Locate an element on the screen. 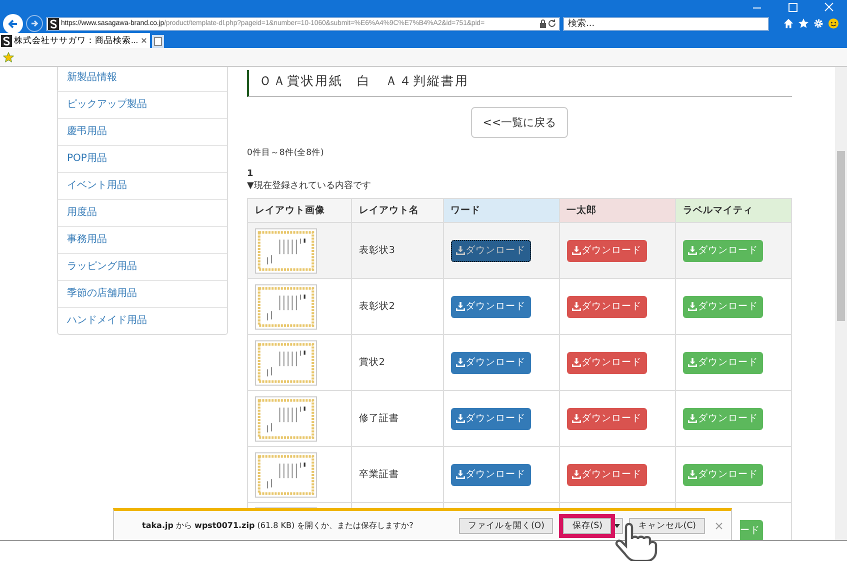 Image resolution: width=847 pixels, height=562 pixels. table-cell: 表彰状3 is located at coordinates (397, 250).